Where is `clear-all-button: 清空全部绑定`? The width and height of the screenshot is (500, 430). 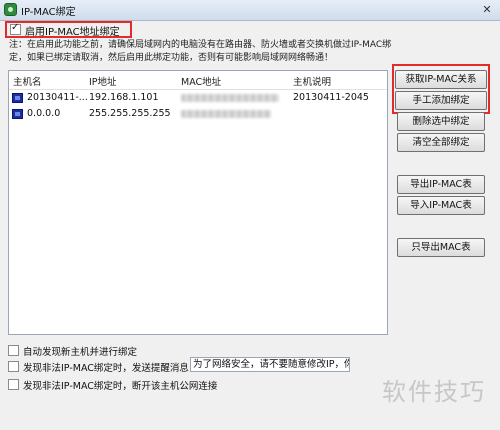 clear-all-button: 清空全部绑定 is located at coordinates (441, 142).